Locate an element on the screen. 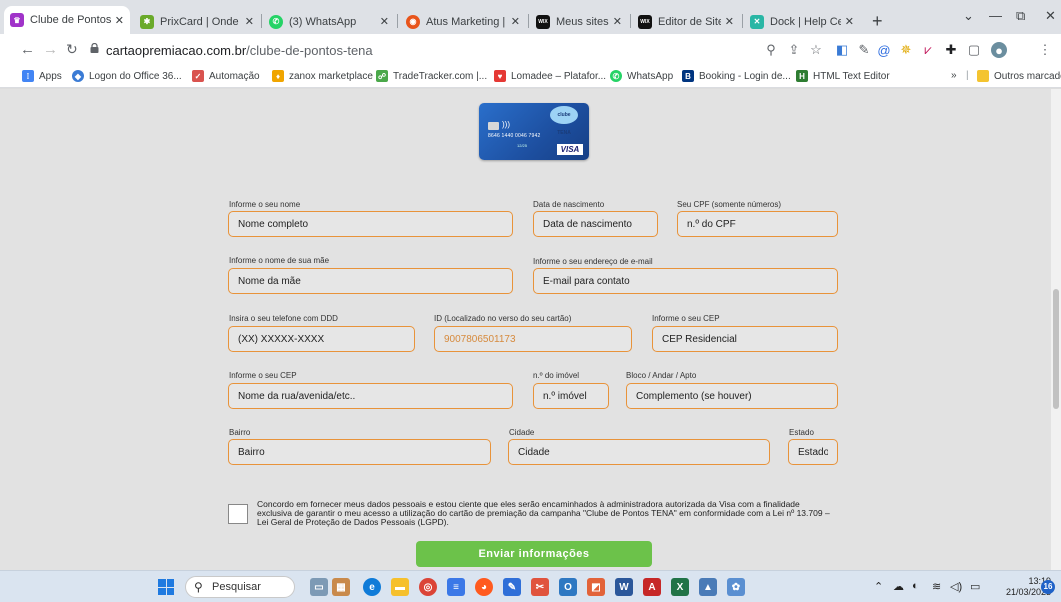 The image size is (1061, 602). page-scrollbar is located at coordinates (1056, 329).